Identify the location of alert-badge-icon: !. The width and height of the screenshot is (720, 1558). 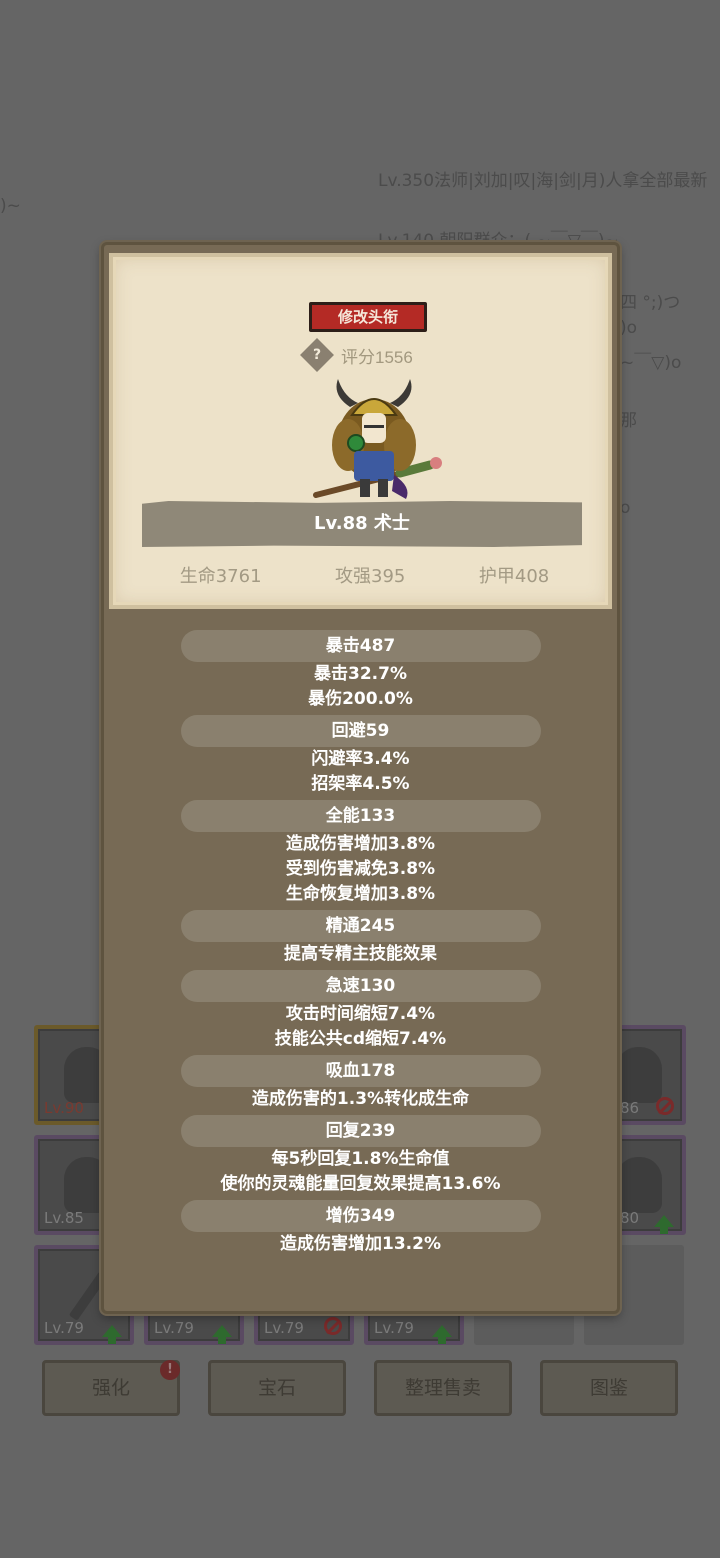
(170, 1370).